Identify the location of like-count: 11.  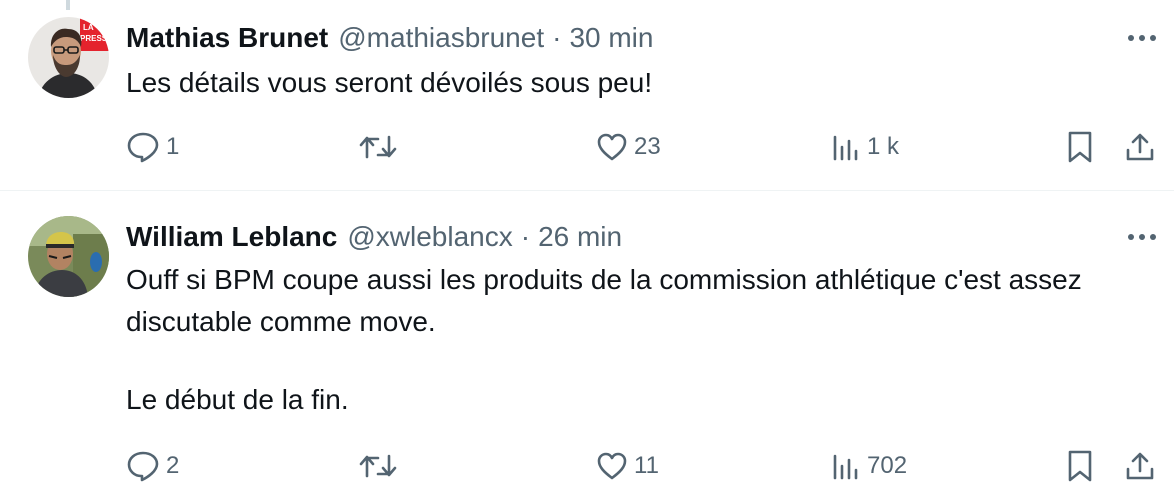
(646, 465).